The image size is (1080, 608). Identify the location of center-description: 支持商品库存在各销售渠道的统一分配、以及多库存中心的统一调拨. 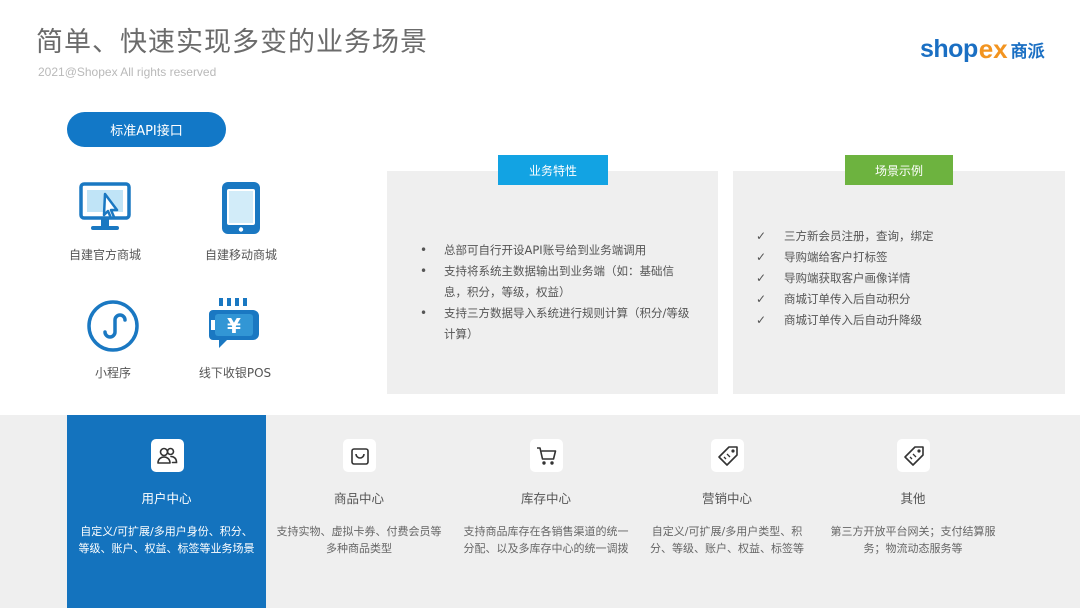
(546, 540).